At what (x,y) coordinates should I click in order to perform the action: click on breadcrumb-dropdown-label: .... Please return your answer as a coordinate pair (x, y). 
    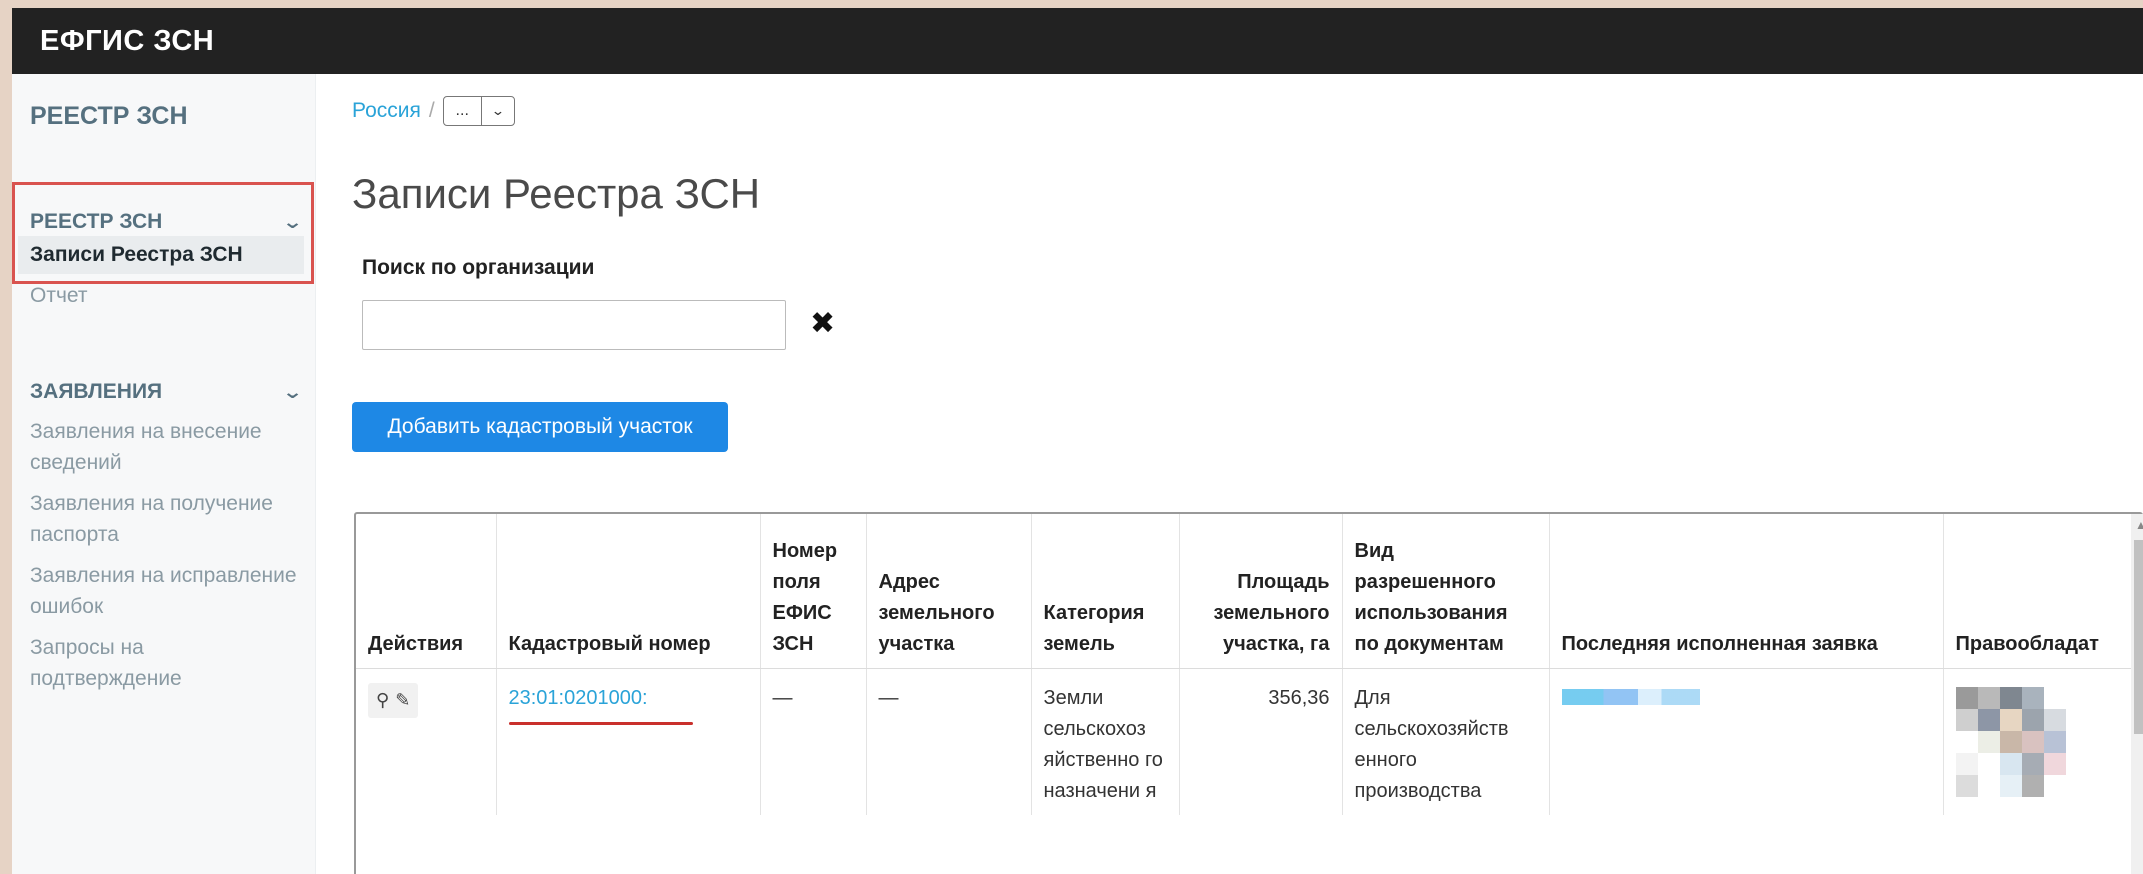
    Looking at the image, I should click on (463, 111).